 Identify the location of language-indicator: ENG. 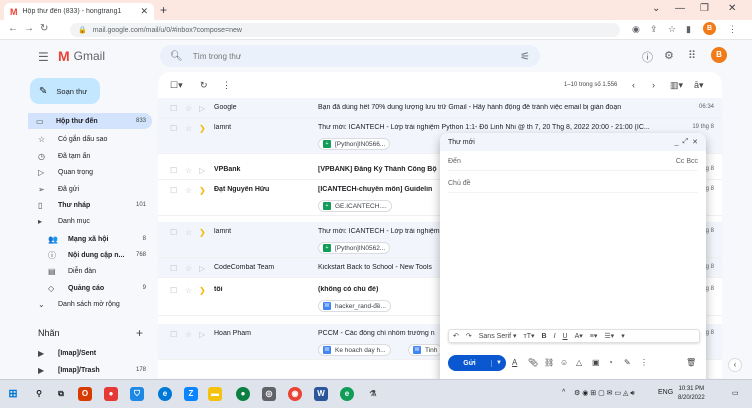
(665, 392).